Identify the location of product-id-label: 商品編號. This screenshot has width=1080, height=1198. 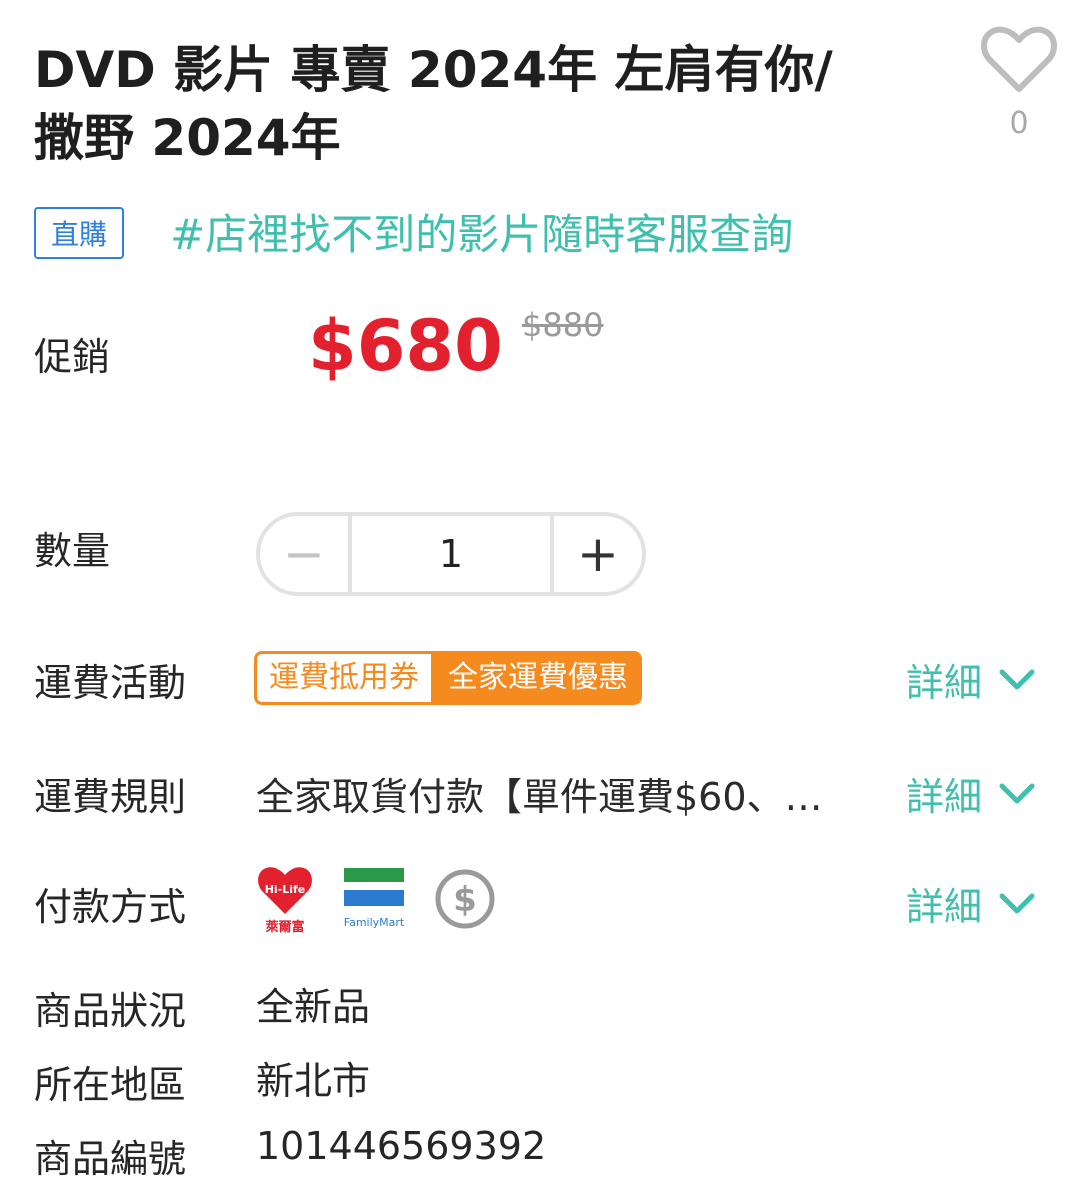
(110, 1159).